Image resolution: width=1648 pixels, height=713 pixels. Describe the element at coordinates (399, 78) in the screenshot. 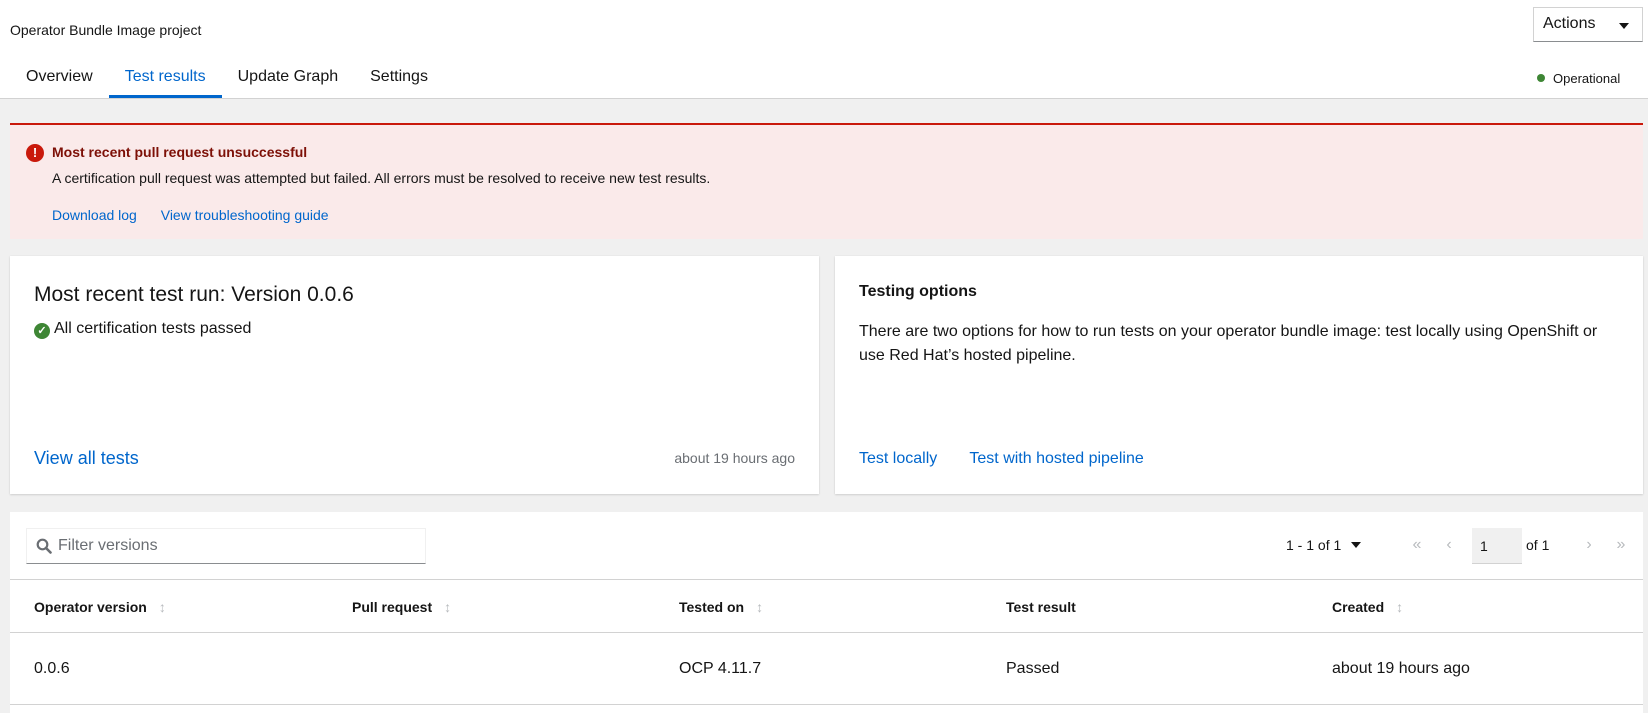

I see `tab-settings: Settings` at that location.